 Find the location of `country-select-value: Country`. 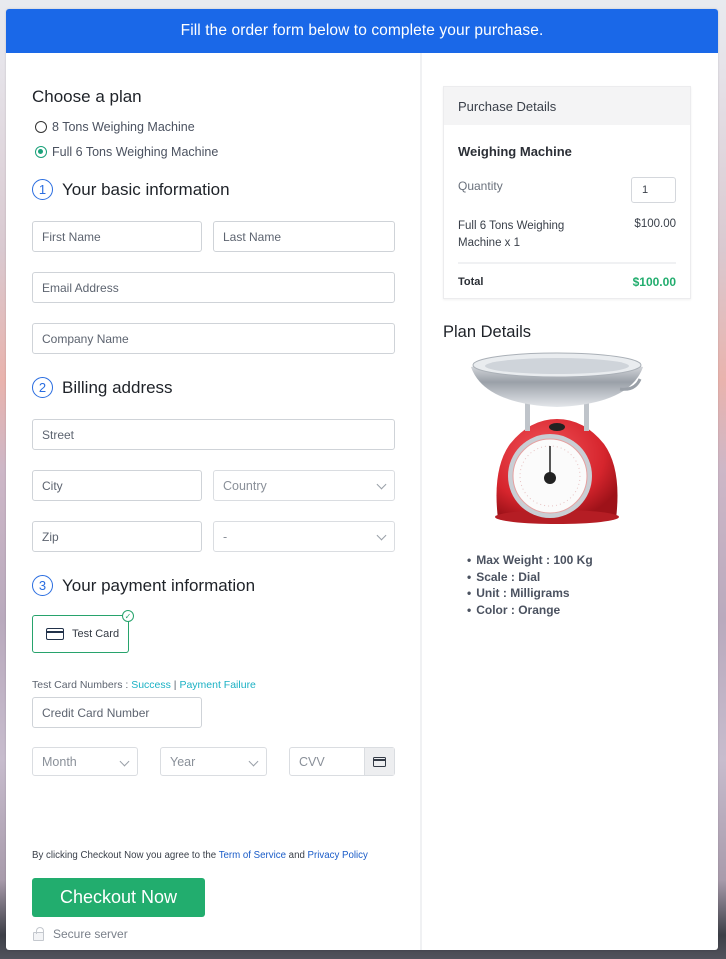

country-select-value: Country is located at coordinates (245, 485).